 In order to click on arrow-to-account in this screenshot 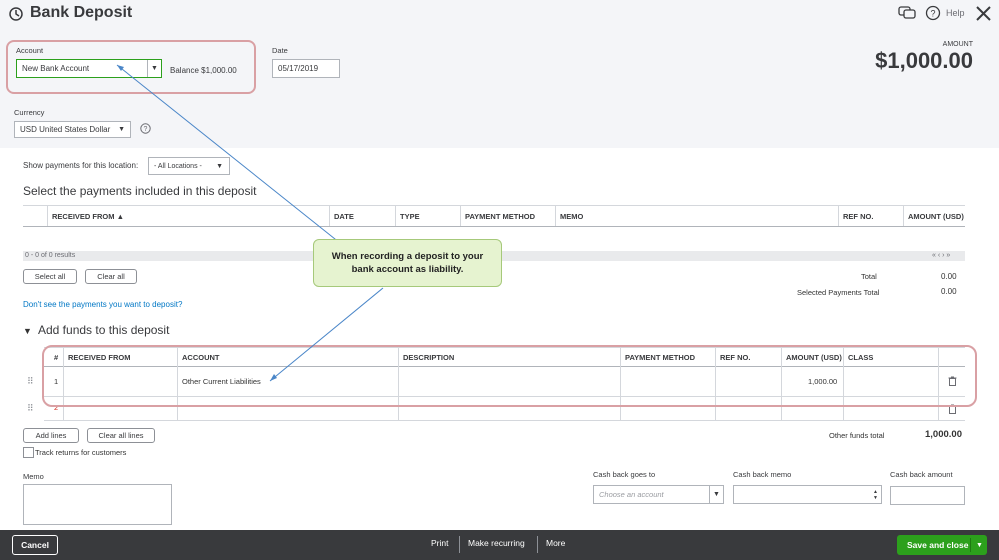, I will do `click(228, 154)`.